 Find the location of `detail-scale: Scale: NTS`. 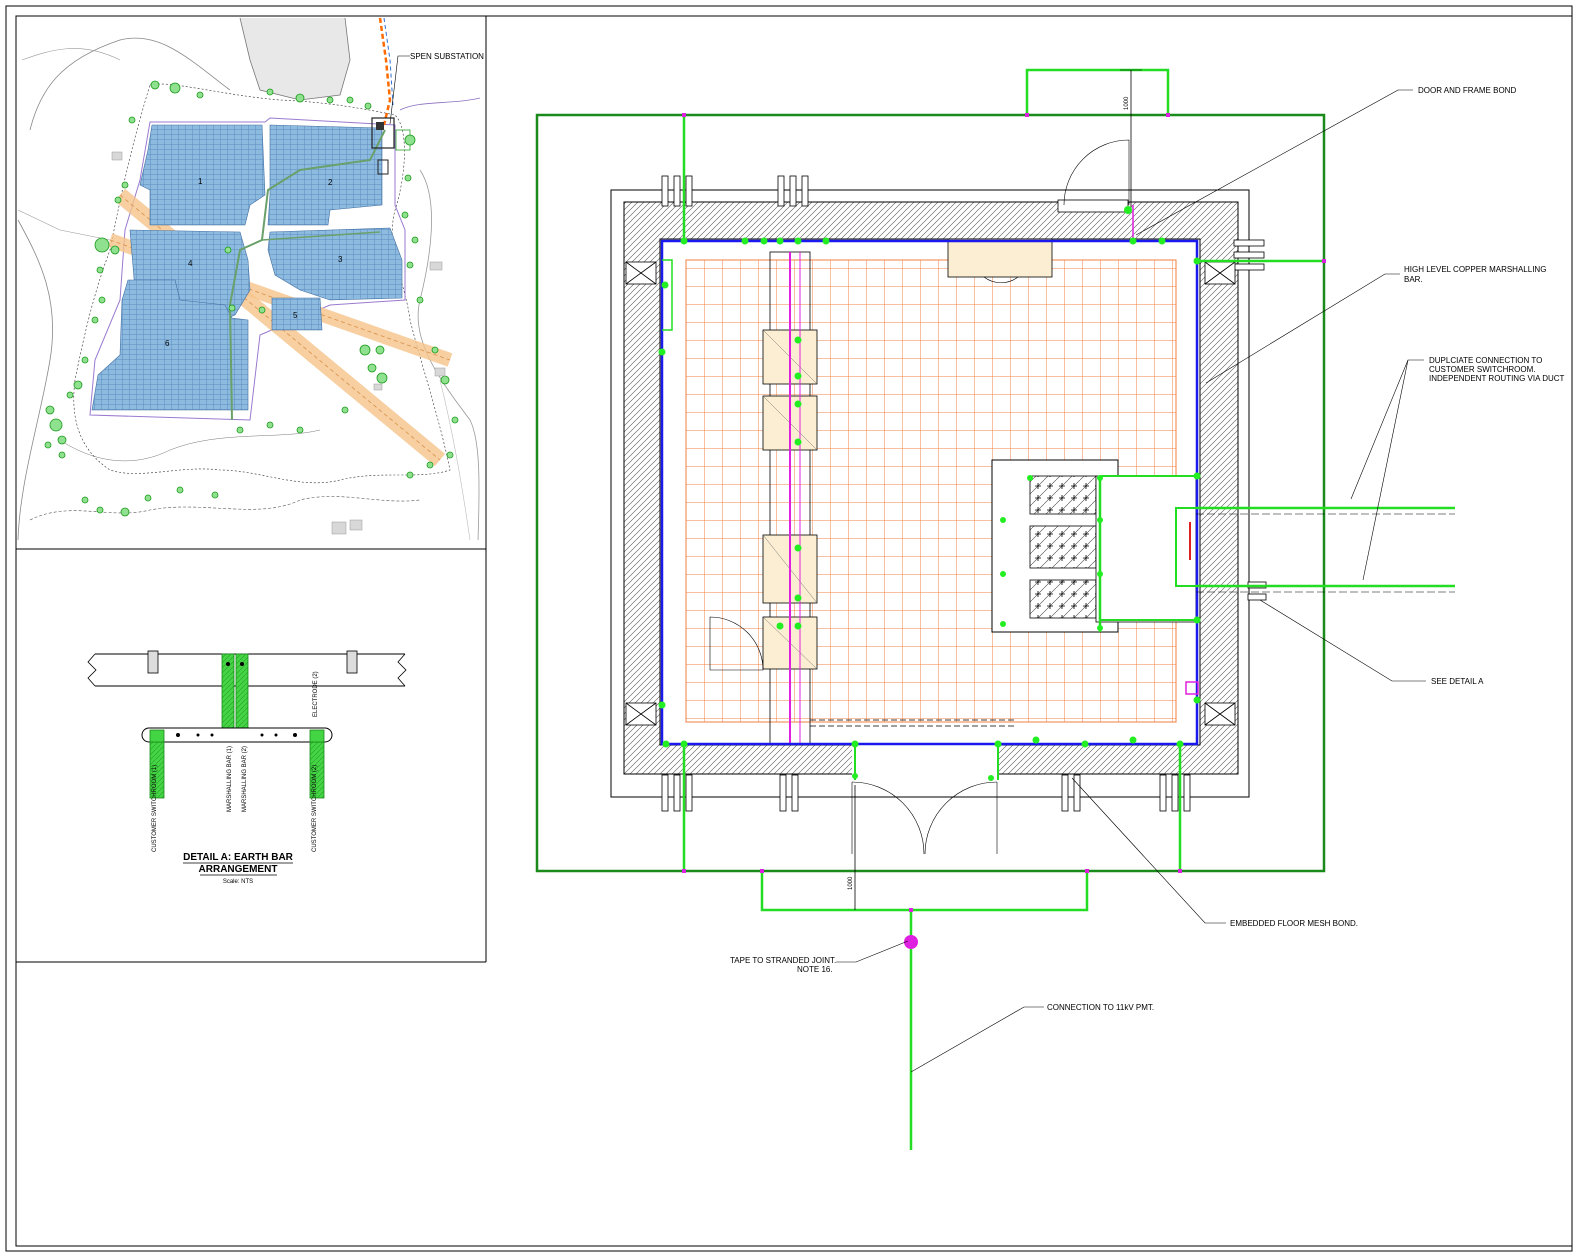

detail-scale: Scale: NTS is located at coordinates (238, 882).